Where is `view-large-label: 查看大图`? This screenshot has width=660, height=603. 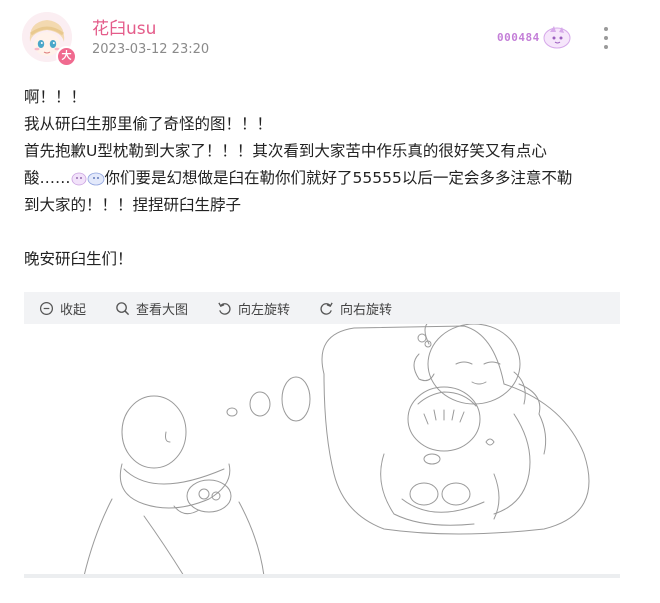 view-large-label: 查看大图 is located at coordinates (162, 310).